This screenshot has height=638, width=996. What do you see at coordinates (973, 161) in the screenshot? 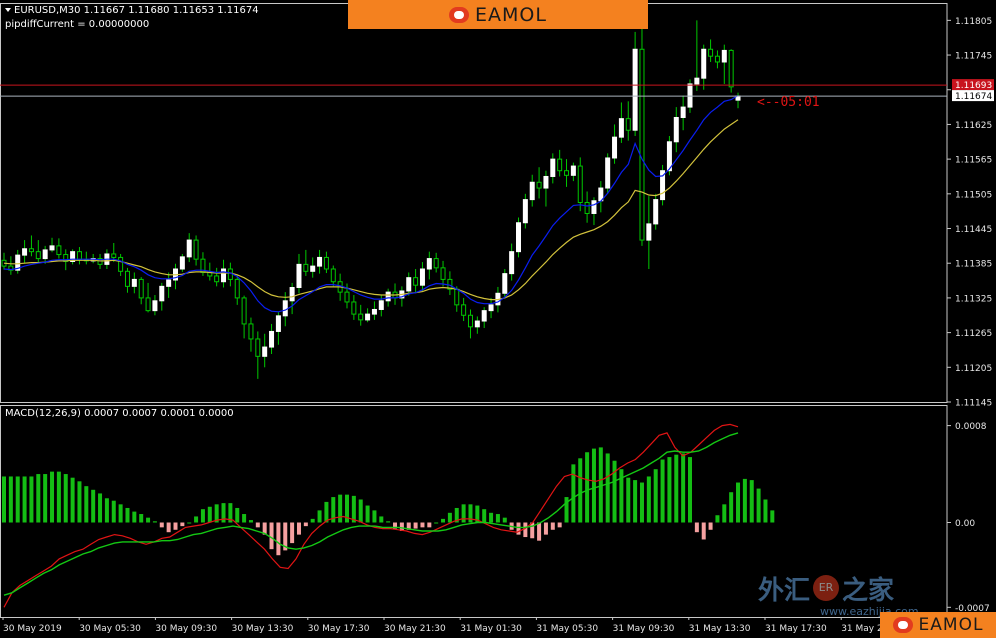
I see `price-tick-label: 1.11565` at bounding box center [973, 161].